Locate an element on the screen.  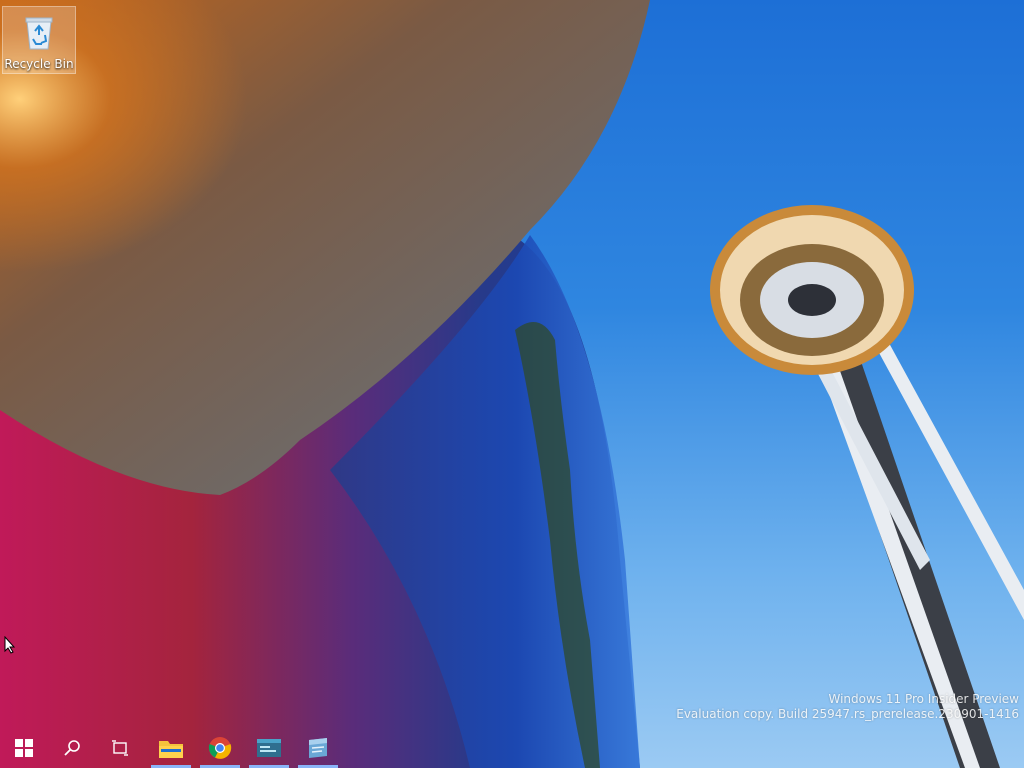
terminal-icon is located at coordinates (269, 748).